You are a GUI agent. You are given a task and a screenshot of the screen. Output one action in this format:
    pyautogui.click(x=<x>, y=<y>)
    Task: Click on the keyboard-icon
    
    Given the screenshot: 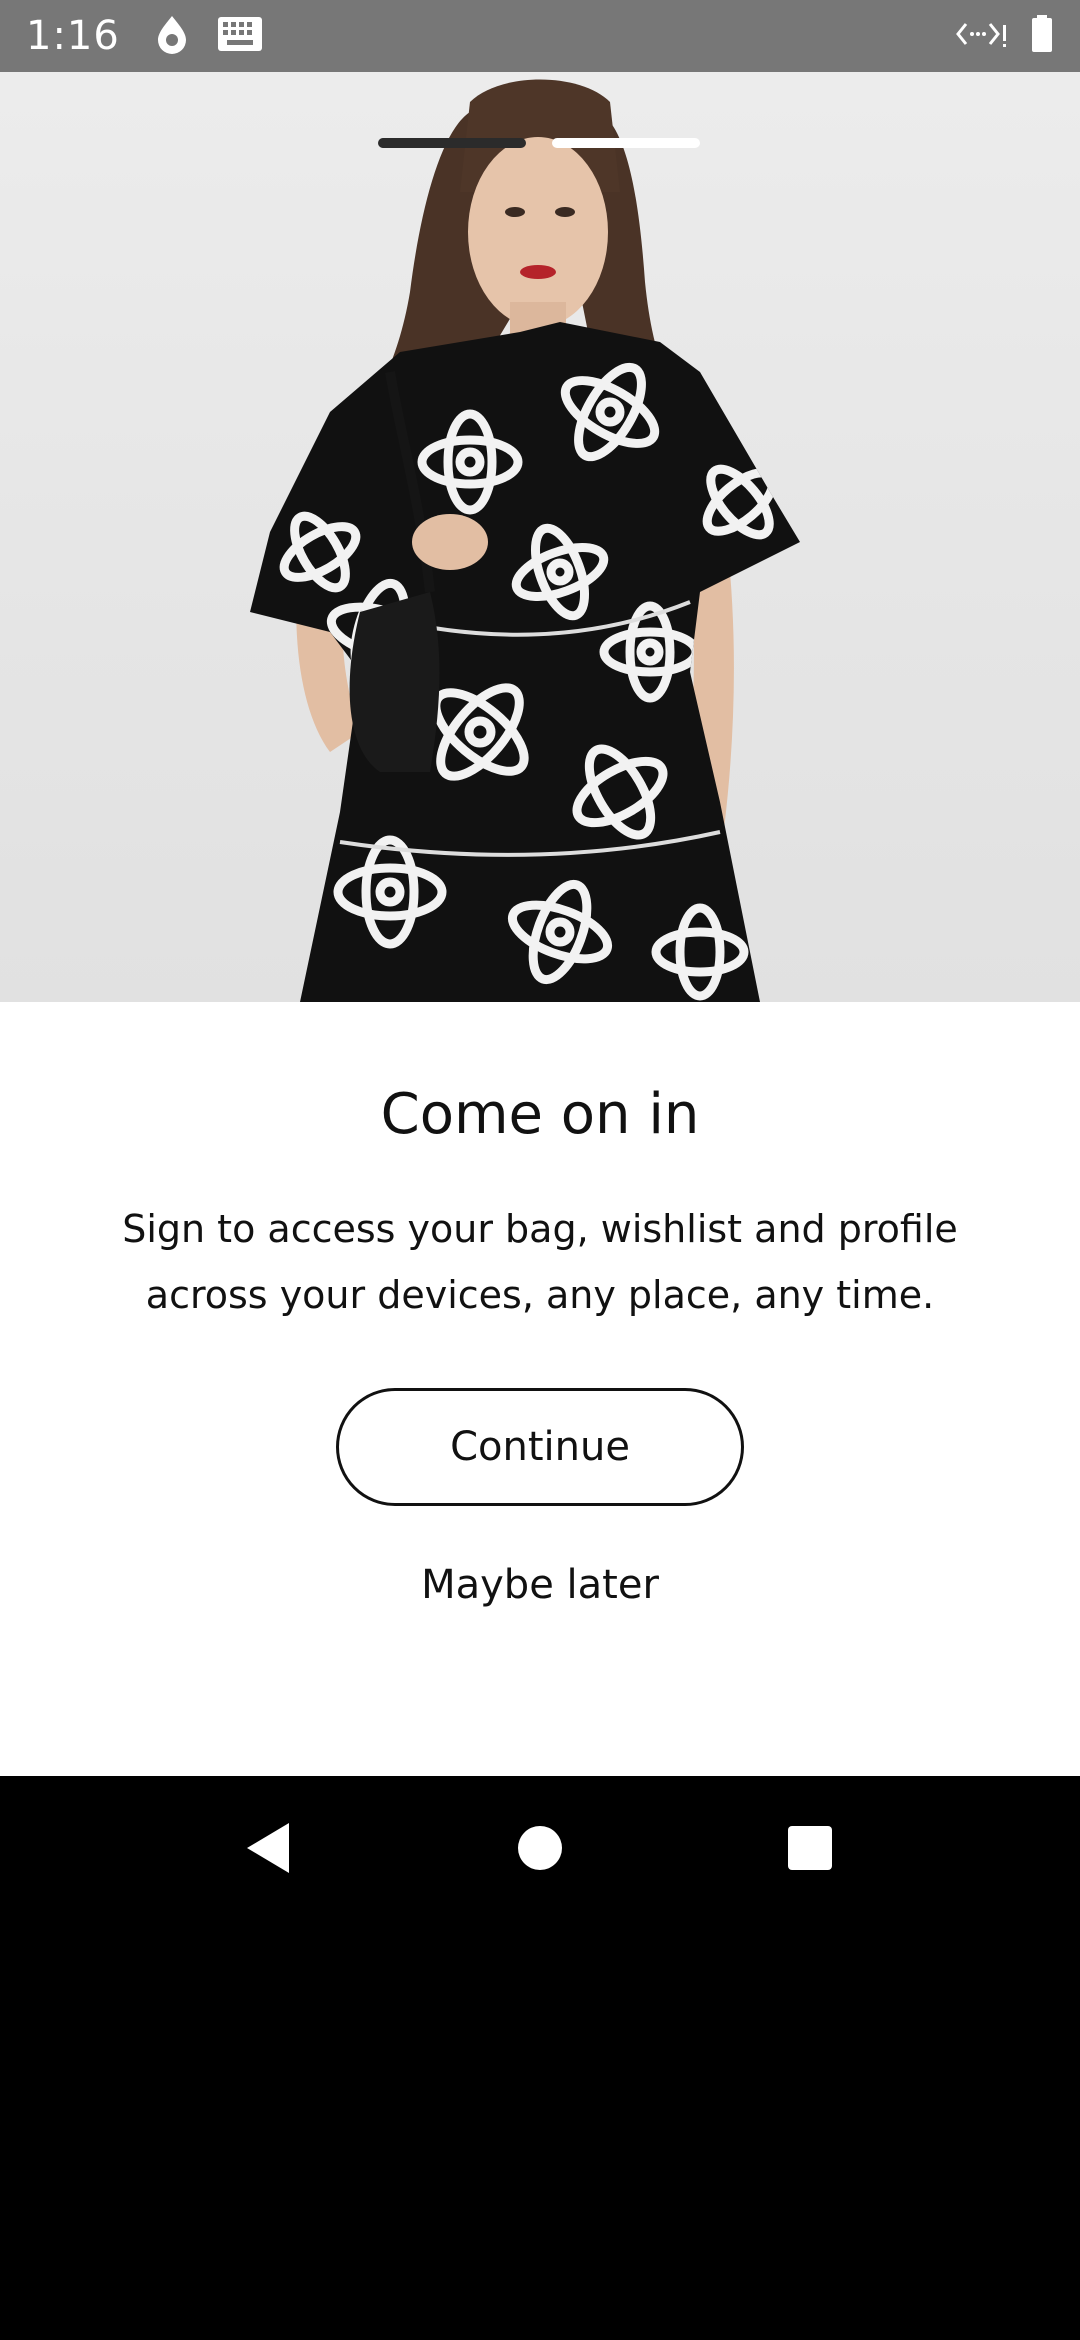 What is the action you would take?
    pyautogui.click(x=240, y=36)
    